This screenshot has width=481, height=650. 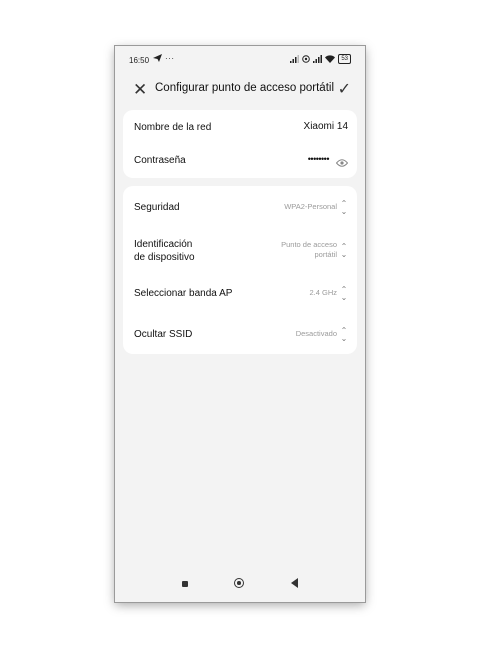 I want to click on status-bar: 16:50 ··· 53, so click(x=240, y=61).